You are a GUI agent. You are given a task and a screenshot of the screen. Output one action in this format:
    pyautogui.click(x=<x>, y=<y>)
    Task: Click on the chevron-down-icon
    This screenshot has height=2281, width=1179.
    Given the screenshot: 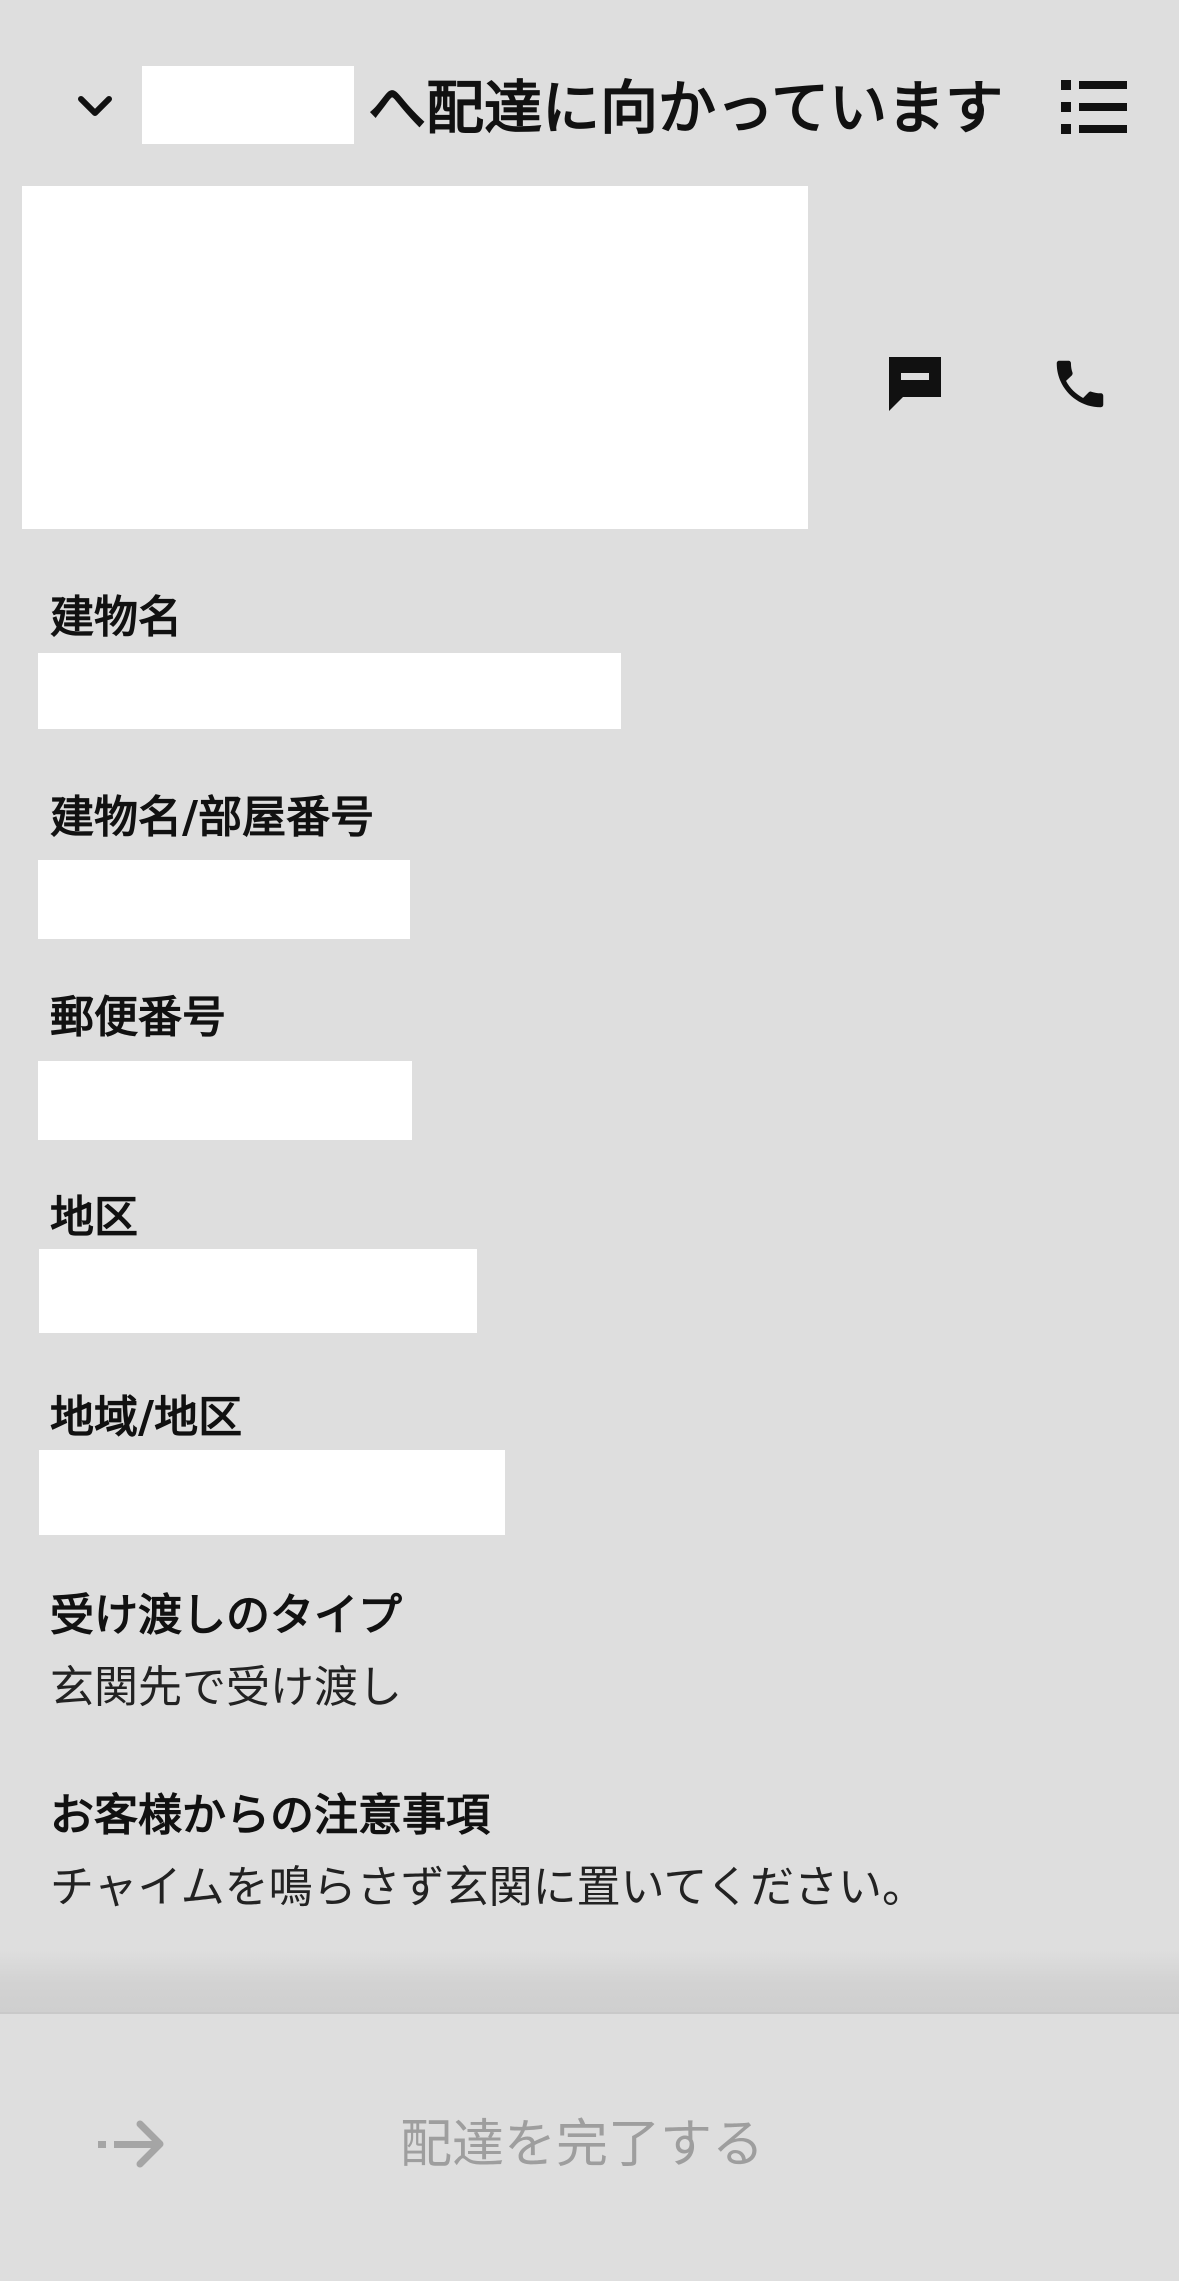 What is the action you would take?
    pyautogui.click(x=95, y=106)
    